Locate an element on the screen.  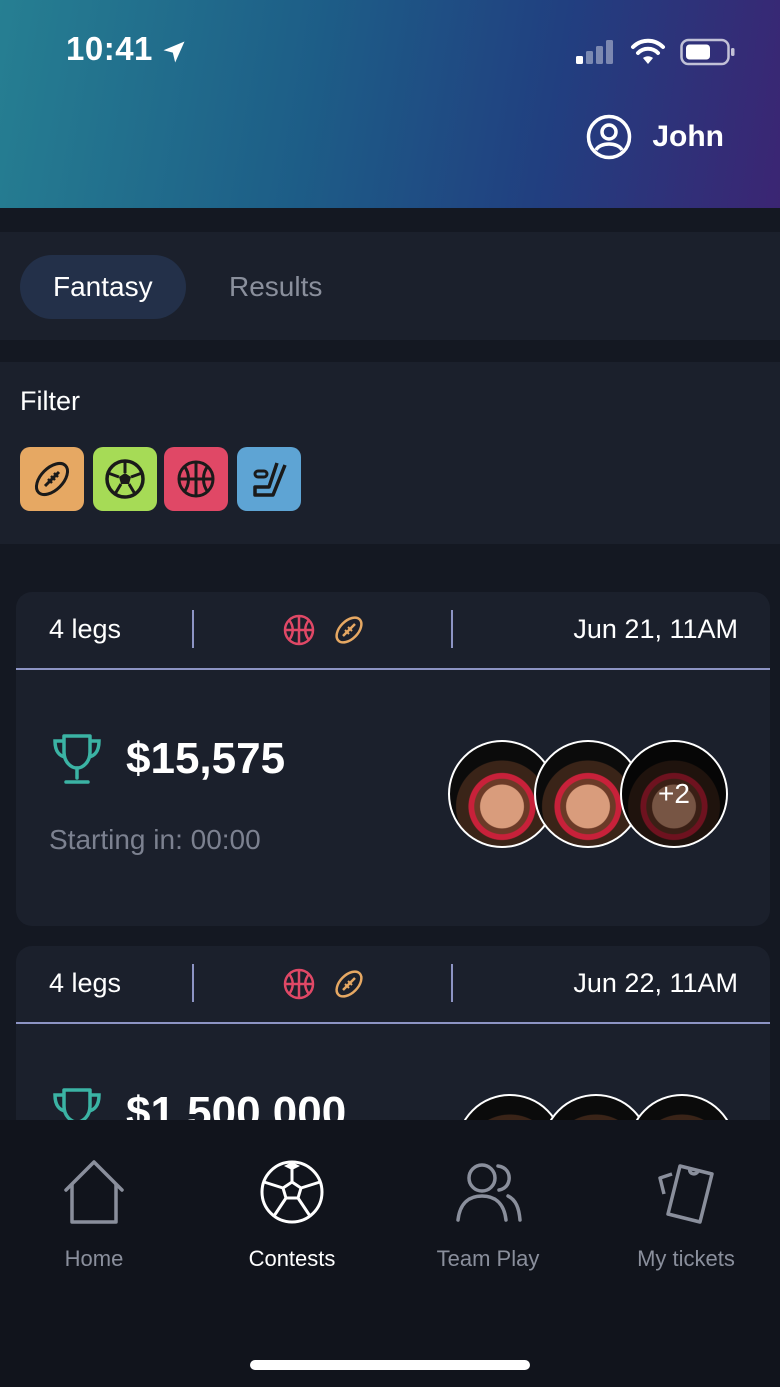
contest-card-header: 4 legs Jun 21, 11AM is located at coordinates (393, 631).